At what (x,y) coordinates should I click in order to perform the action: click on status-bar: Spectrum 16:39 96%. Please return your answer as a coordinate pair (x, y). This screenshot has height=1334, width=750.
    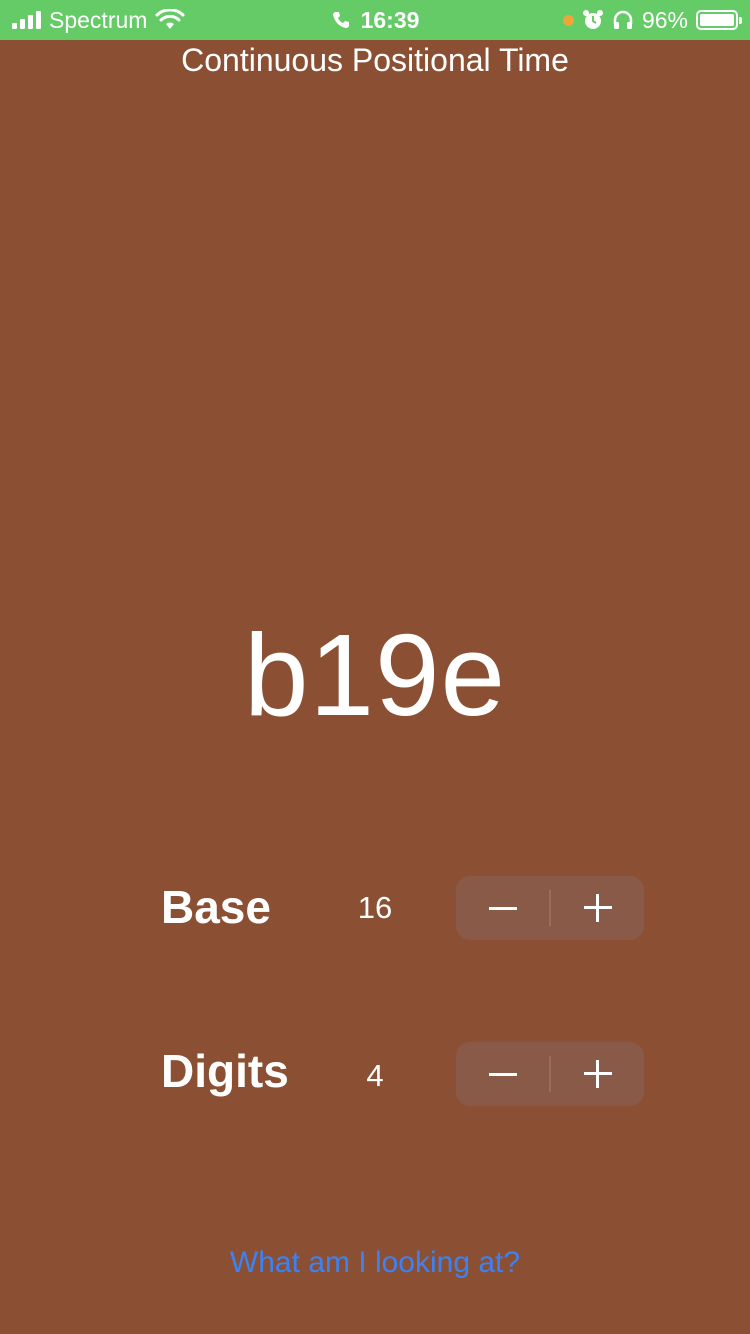
    Looking at the image, I should click on (375, 20).